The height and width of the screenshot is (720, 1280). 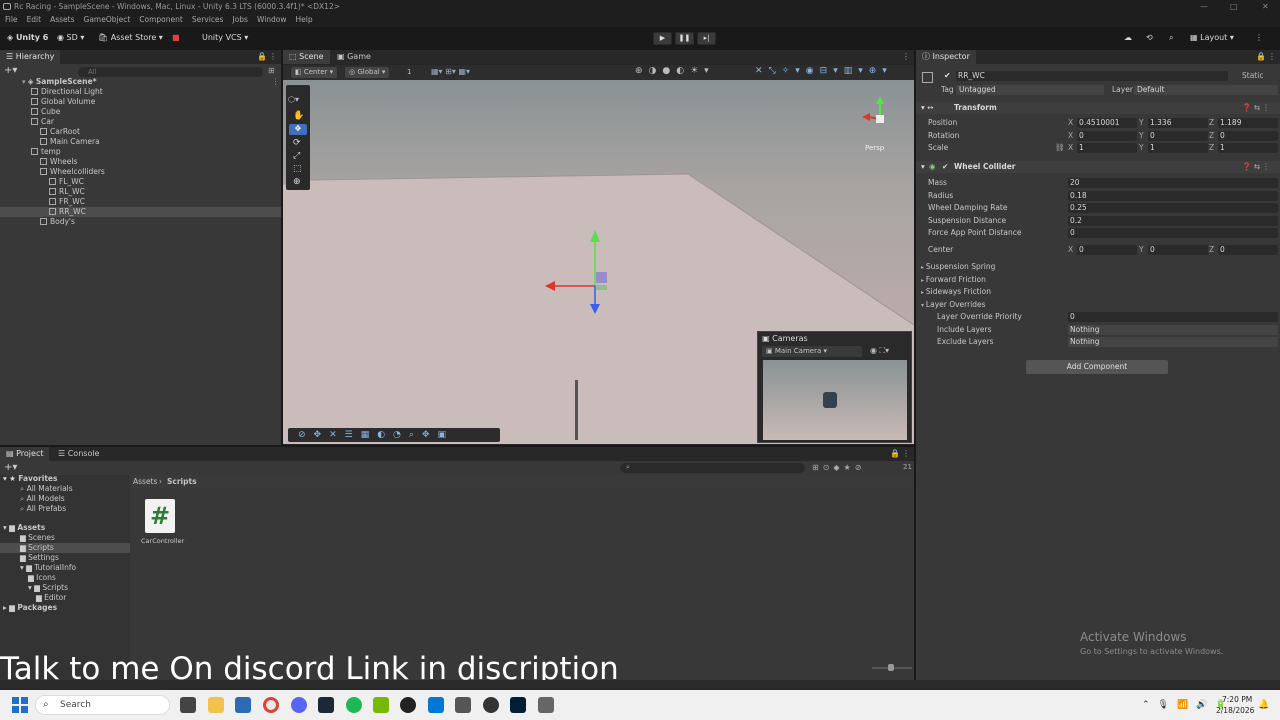 I want to click on icon-size-slider-handle, so click(x=891, y=667).